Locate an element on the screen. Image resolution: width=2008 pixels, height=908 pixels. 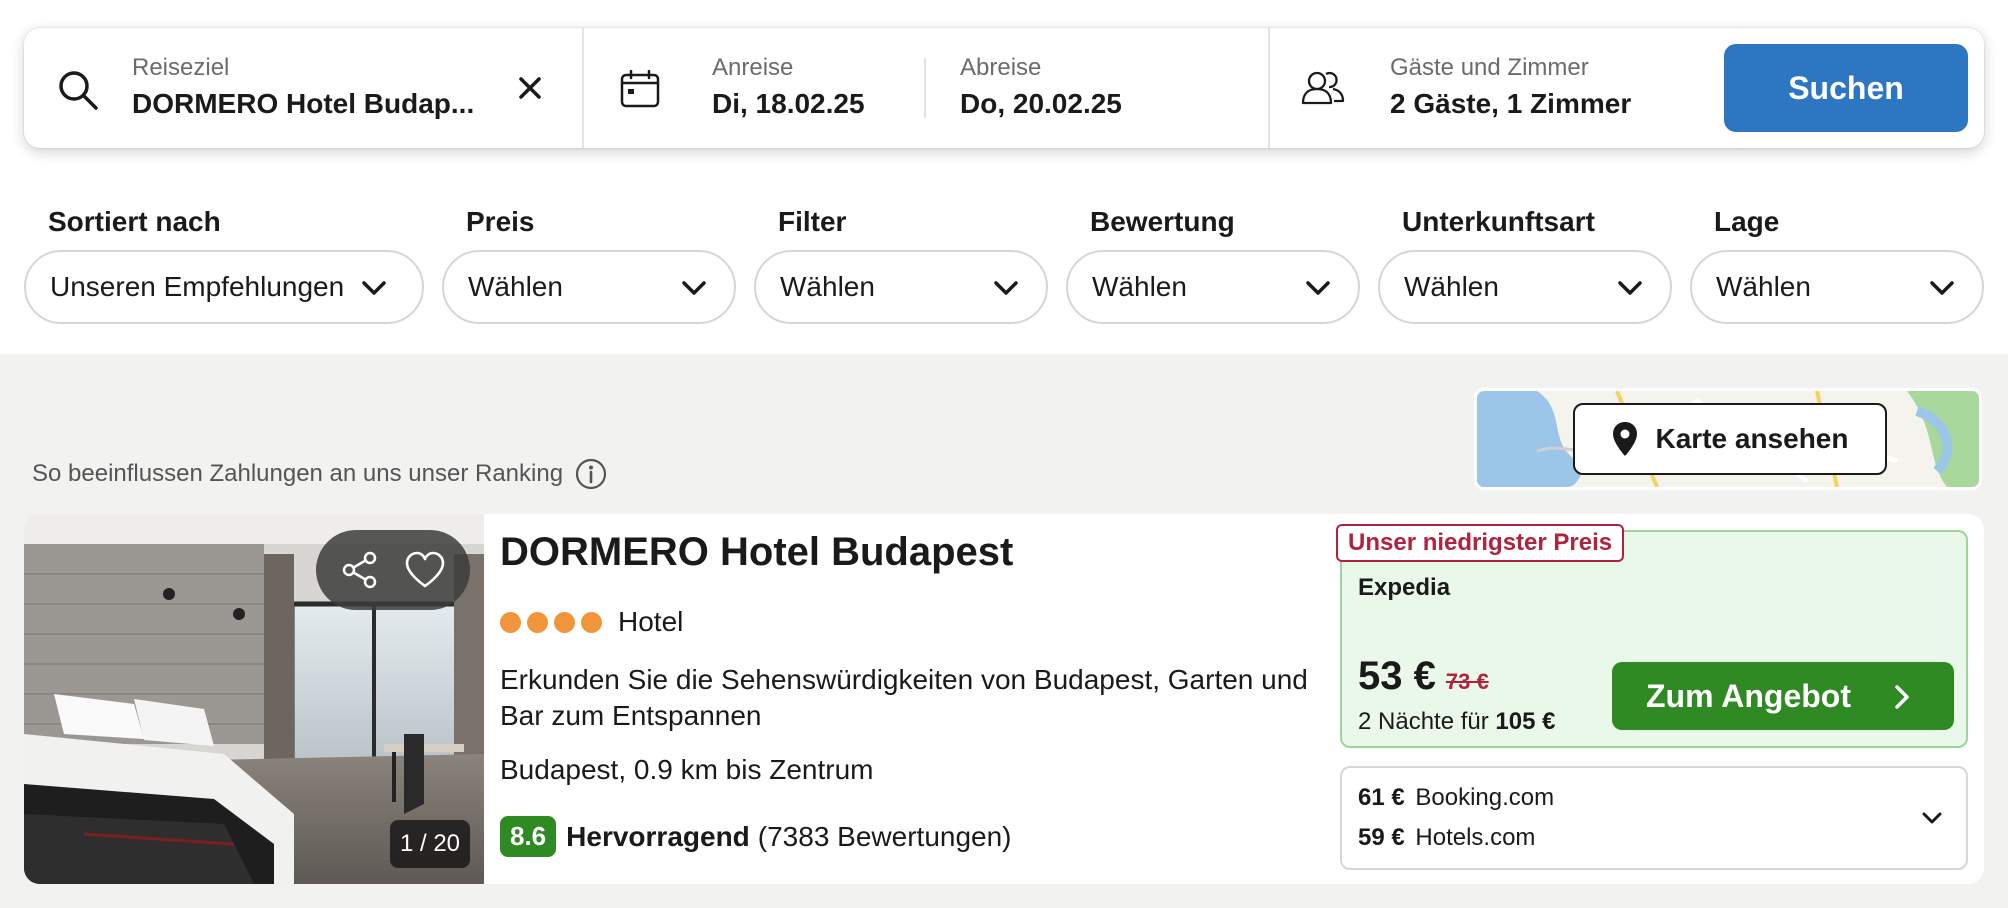
rating-word: Hervorragend is located at coordinates (658, 836).